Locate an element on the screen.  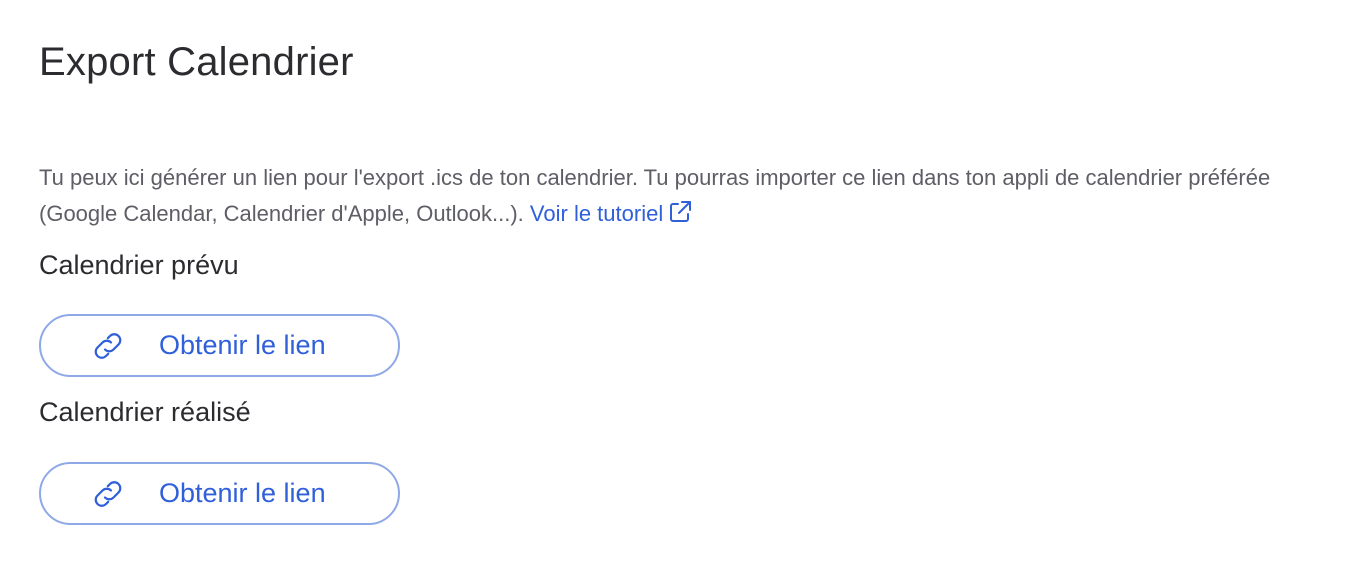
get-planned-calendar-link-button: Obtenir le lien is located at coordinates (219, 345).